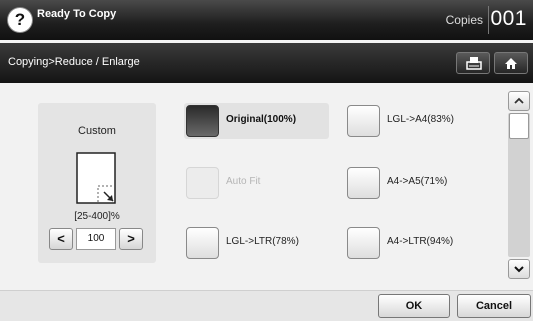 This screenshot has width=533, height=321. I want to click on screen-title: Ready To Copy, so click(77, 14).